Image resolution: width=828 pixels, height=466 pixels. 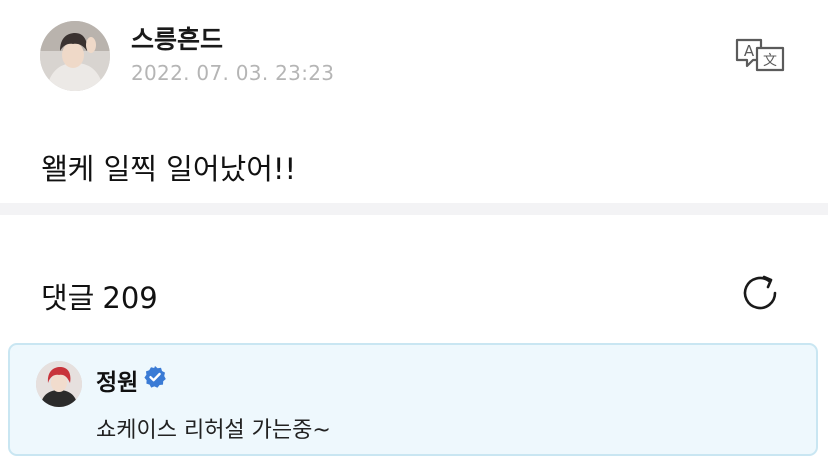 What do you see at coordinates (749, 51) in the screenshot?
I see `svg-text: A` at bounding box center [749, 51].